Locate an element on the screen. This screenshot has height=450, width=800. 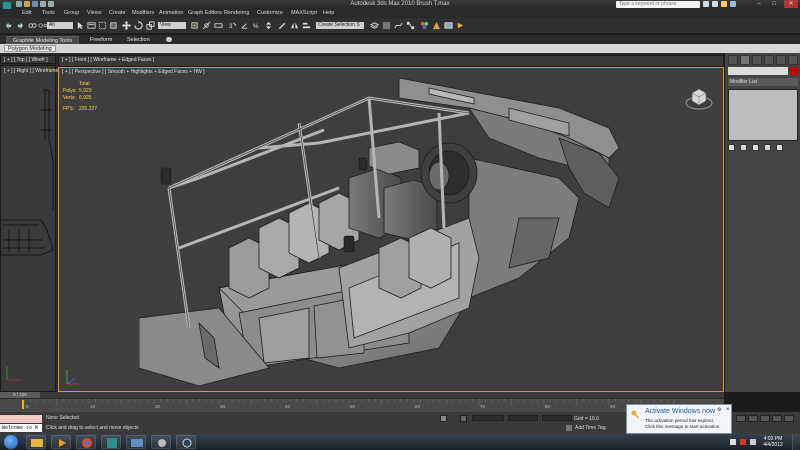
previous-frame-icon is located at coordinates (753, 418).